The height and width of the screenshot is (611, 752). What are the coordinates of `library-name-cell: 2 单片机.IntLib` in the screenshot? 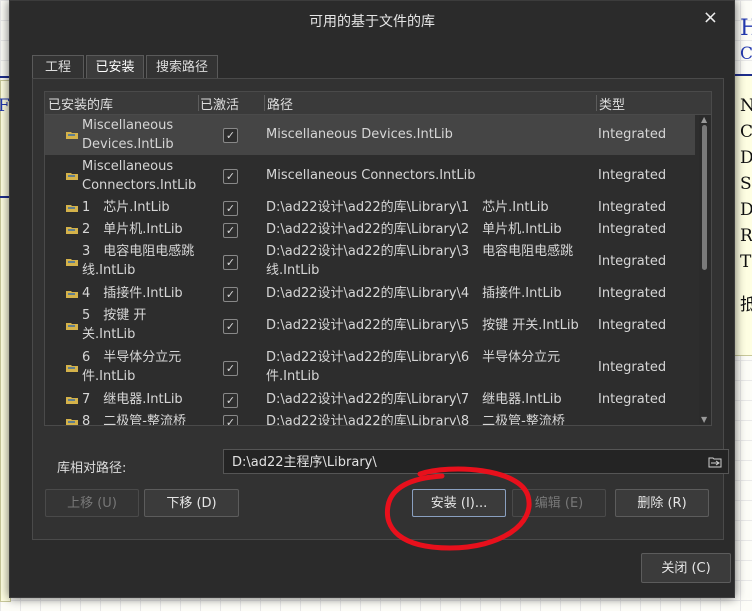 It's located at (132, 229).